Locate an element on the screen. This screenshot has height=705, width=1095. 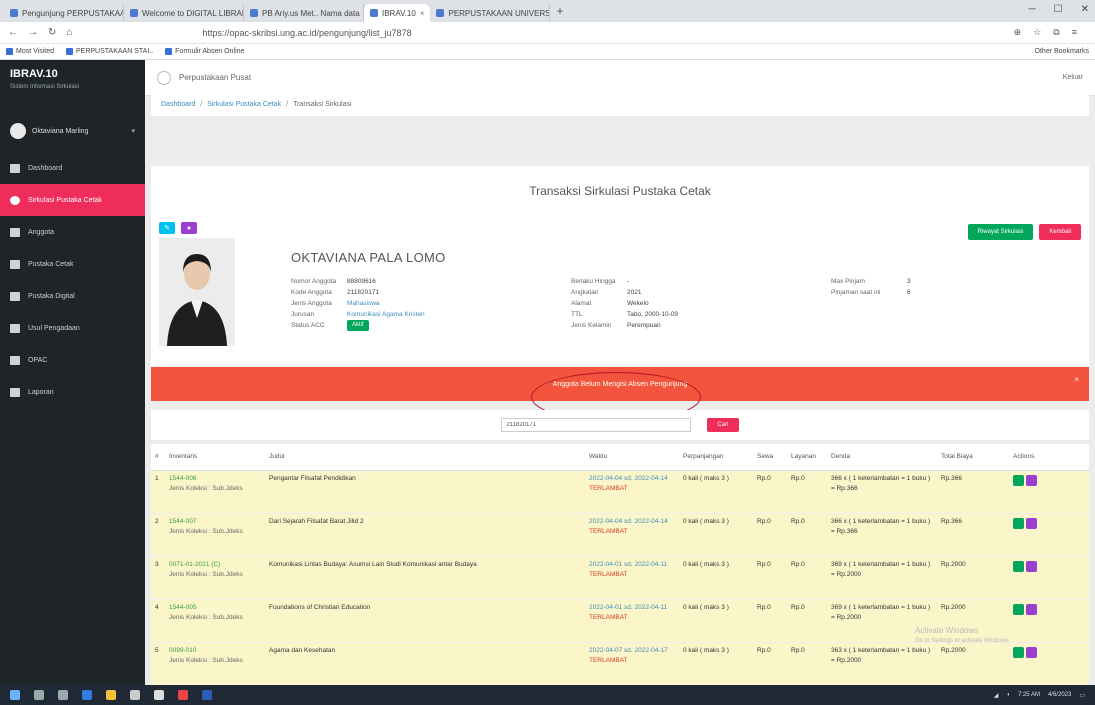
status-badge: TERLAMBAT is located at coordinates (608, 660).